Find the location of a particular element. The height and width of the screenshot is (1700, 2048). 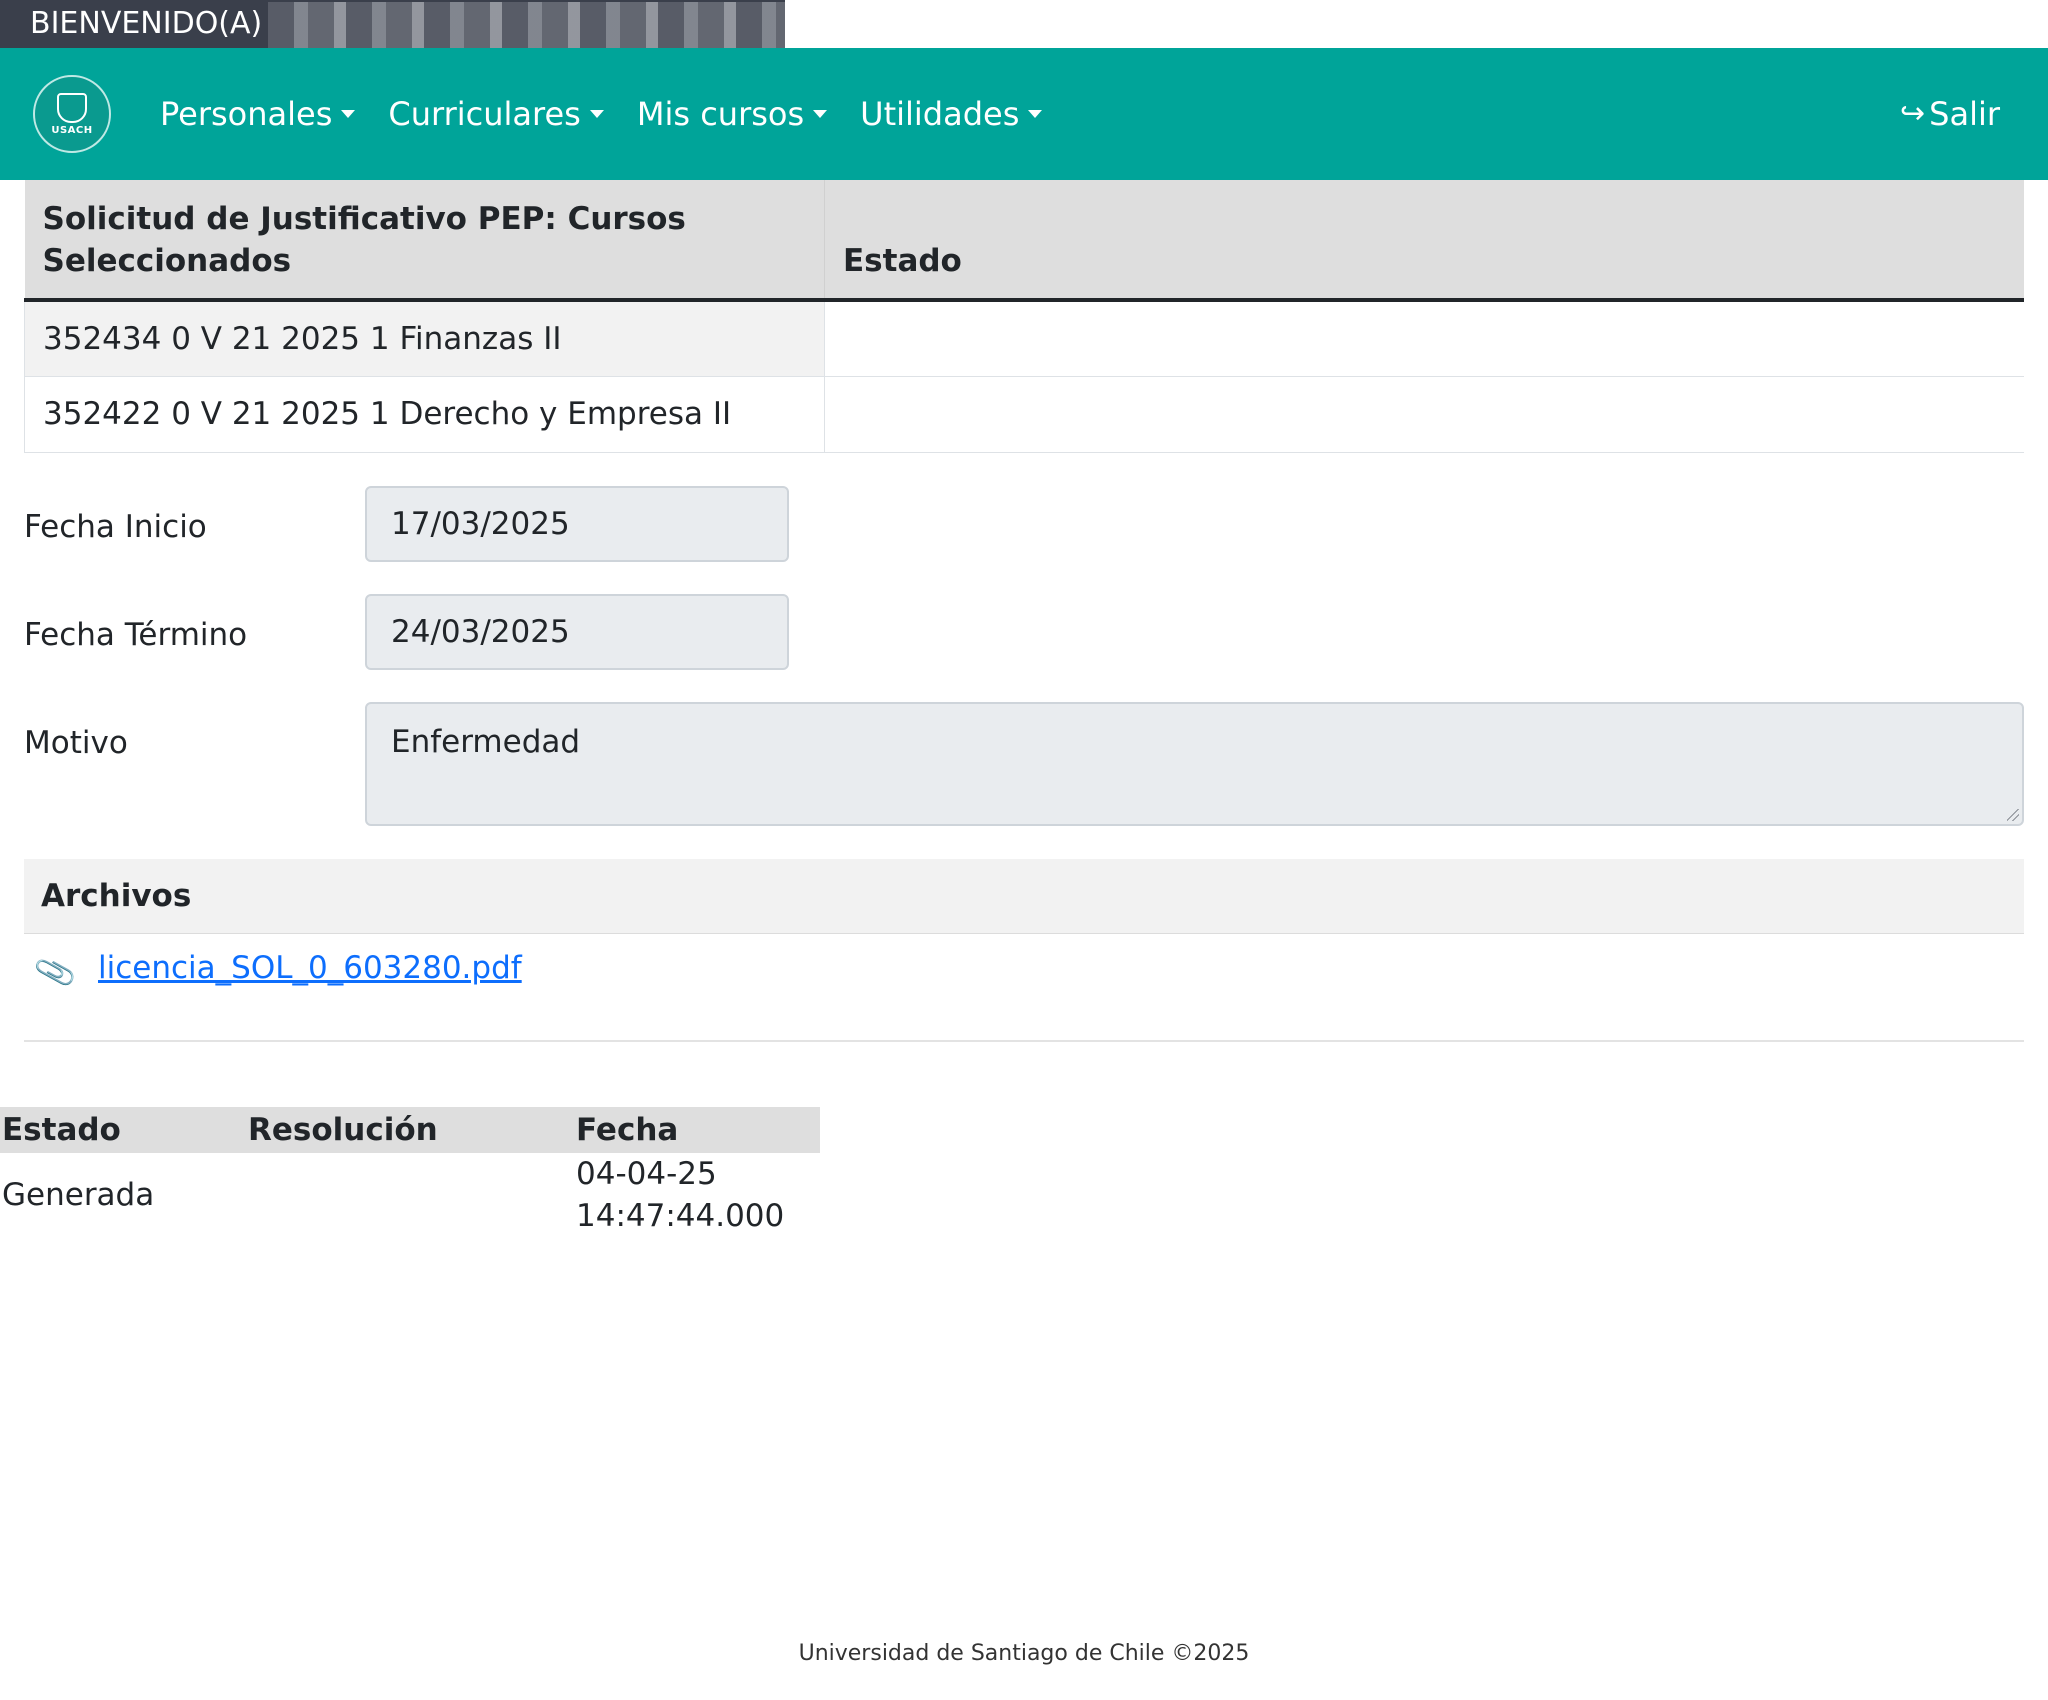

welcome-bar: BIENVENIDO(A) is located at coordinates (394, 24).